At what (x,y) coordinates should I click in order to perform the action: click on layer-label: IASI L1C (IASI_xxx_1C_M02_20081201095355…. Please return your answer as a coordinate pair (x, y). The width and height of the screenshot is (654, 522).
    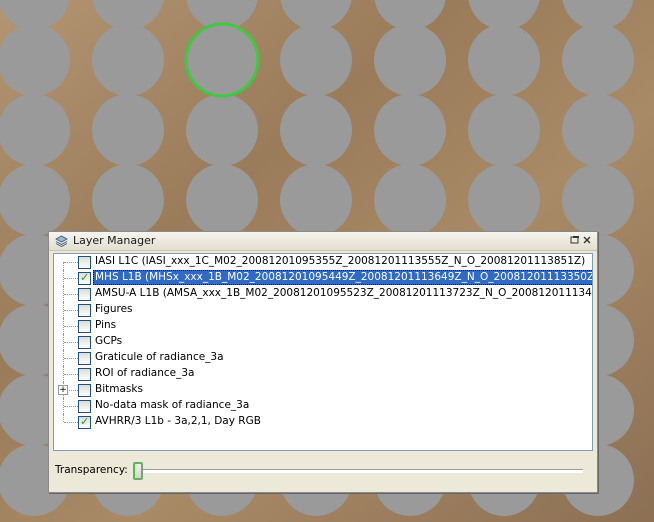
    Looking at the image, I should click on (340, 261).